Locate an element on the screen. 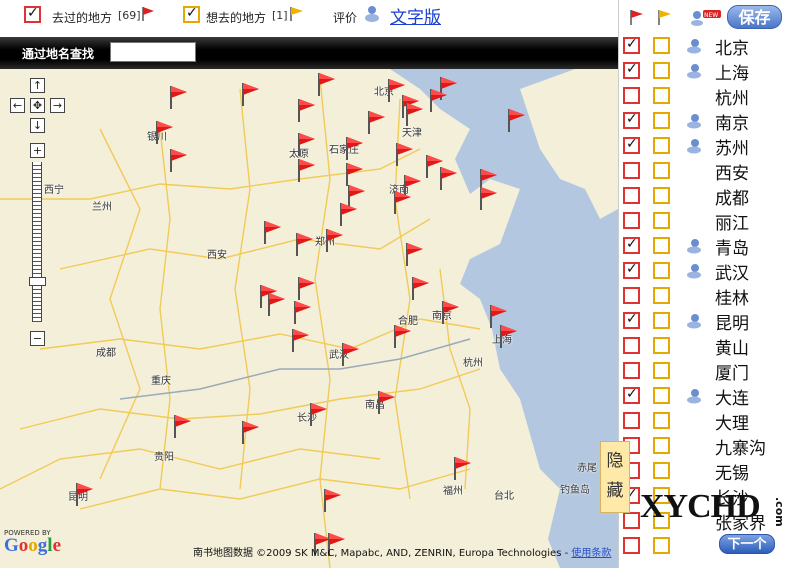  hide-panel-tab: 隐 藏 is located at coordinates (615, 477).